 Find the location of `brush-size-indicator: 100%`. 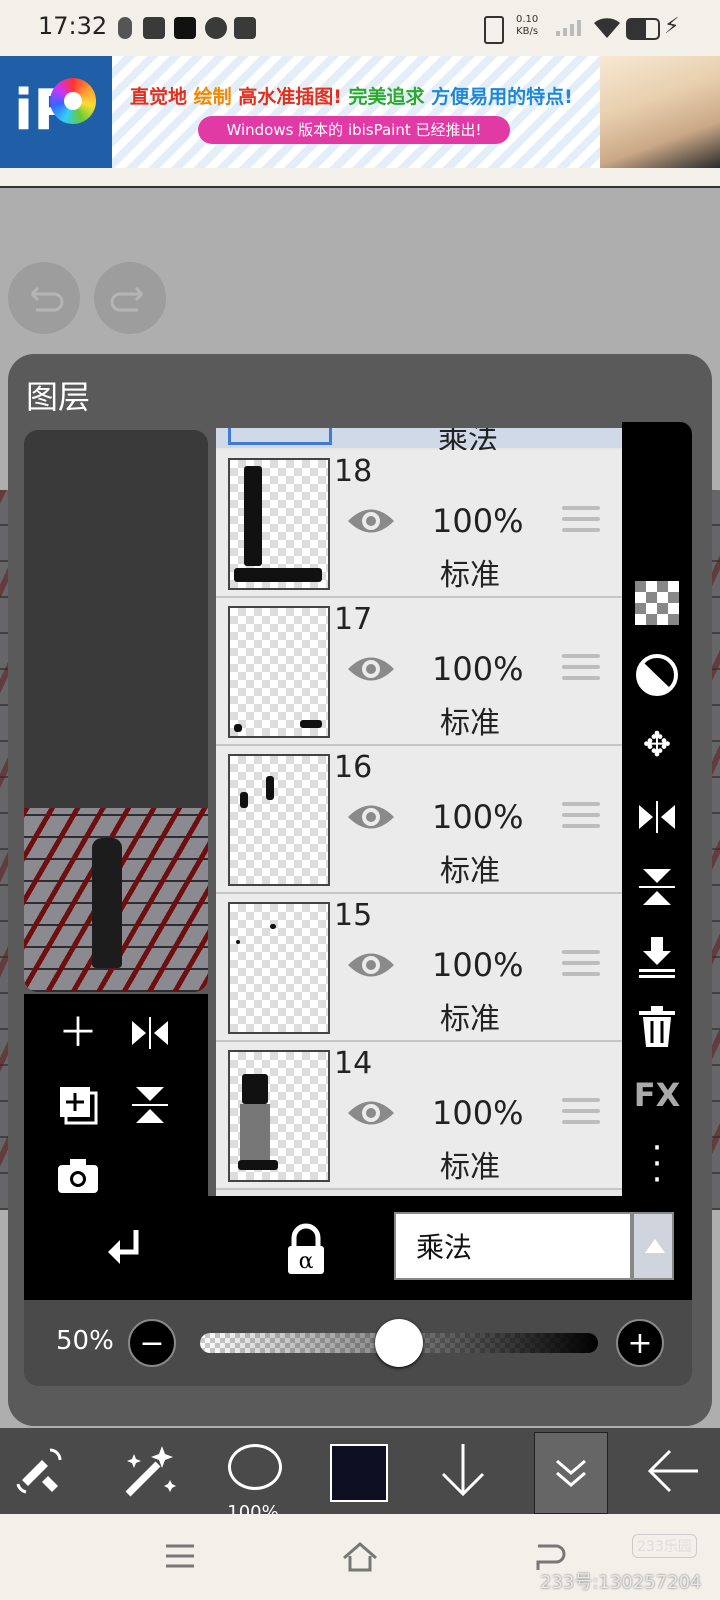

brush-size-indicator: 100% is located at coordinates (253, 1479).